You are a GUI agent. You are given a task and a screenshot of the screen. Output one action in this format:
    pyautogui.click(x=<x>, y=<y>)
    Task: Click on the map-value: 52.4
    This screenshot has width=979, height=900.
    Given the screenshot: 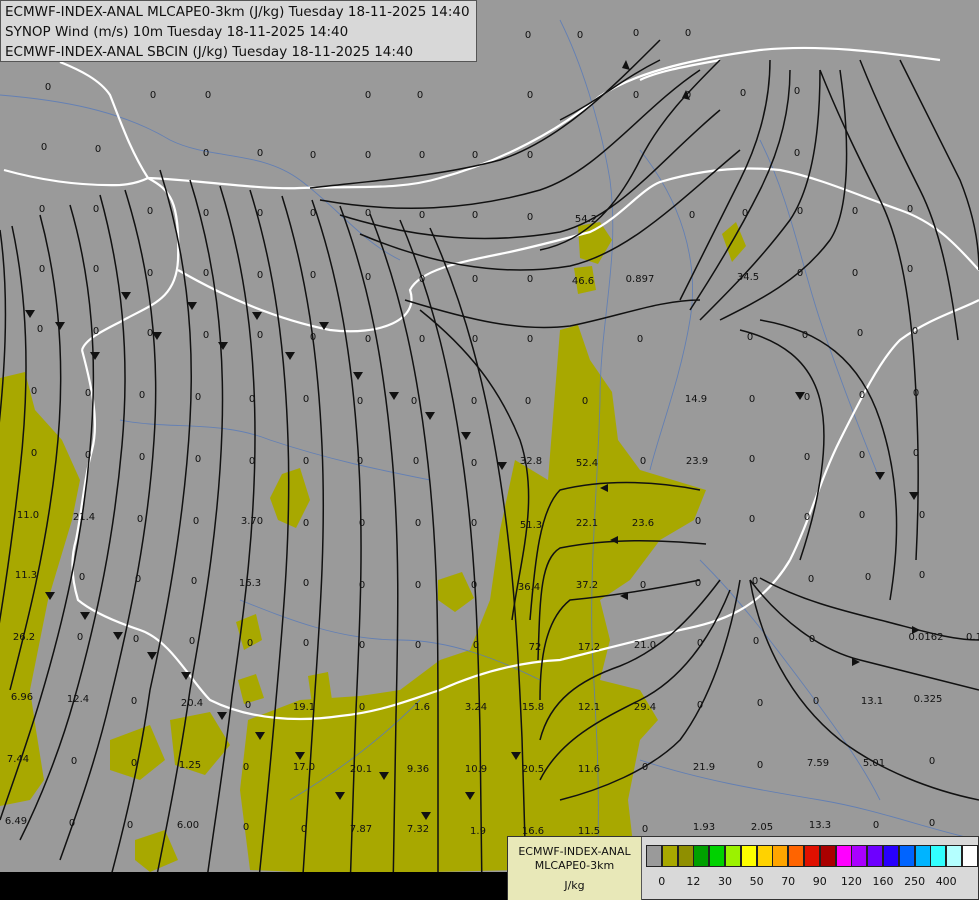 What is the action you would take?
    pyautogui.click(x=587, y=463)
    